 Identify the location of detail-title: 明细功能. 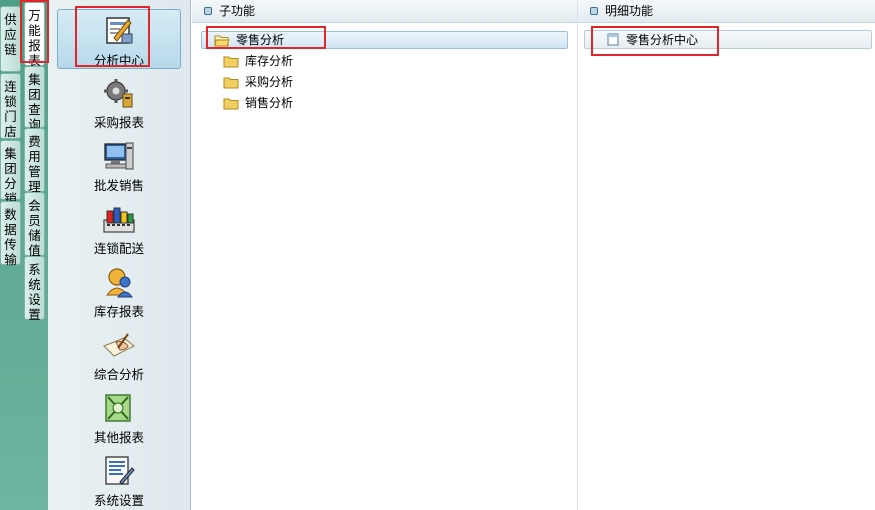
(629, 11).